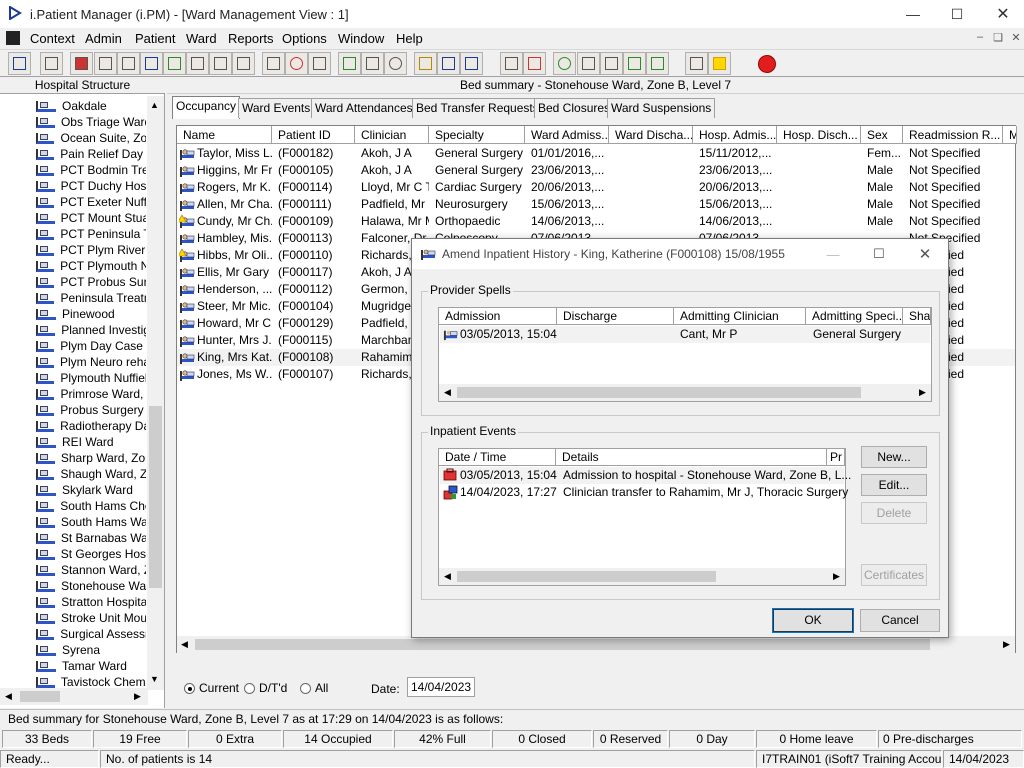 The image size is (1024, 768). Describe the element at coordinates (596, 644) in the screenshot. I see `grid-horizontal-scrollbar: ◀ ▶` at that location.